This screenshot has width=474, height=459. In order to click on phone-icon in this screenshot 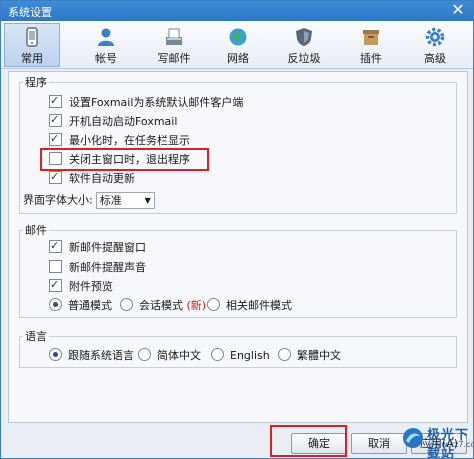, I will do `click(32, 37)`.